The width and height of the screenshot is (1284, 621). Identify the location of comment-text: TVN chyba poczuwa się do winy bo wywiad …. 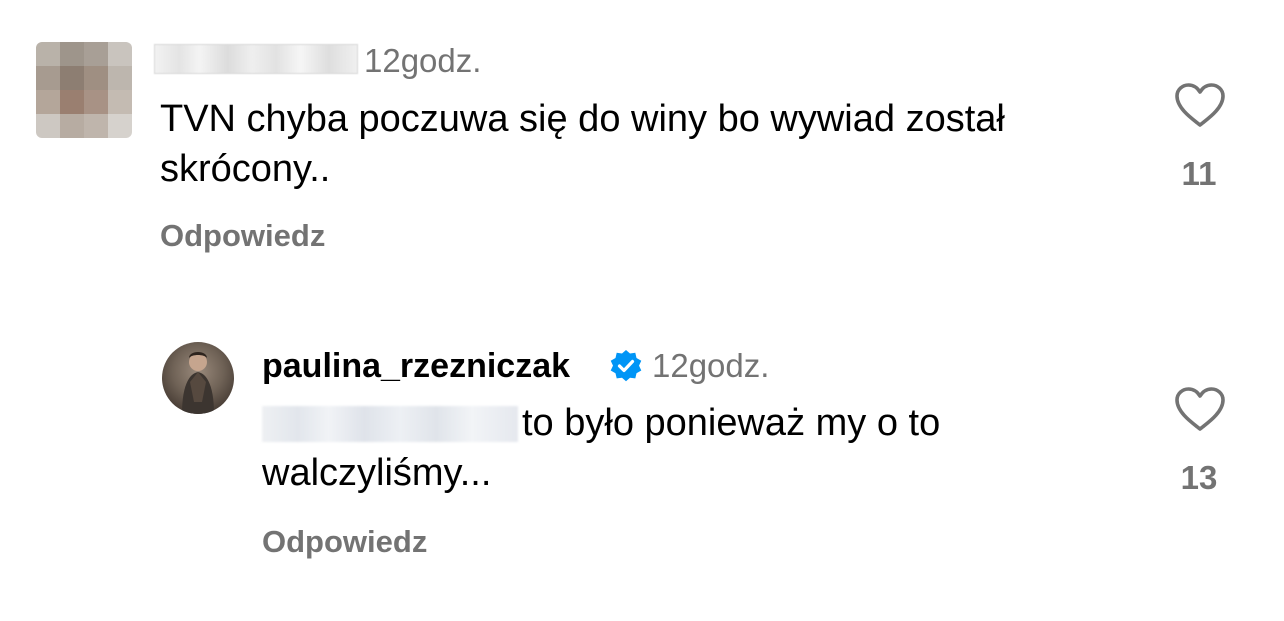
(582, 144).